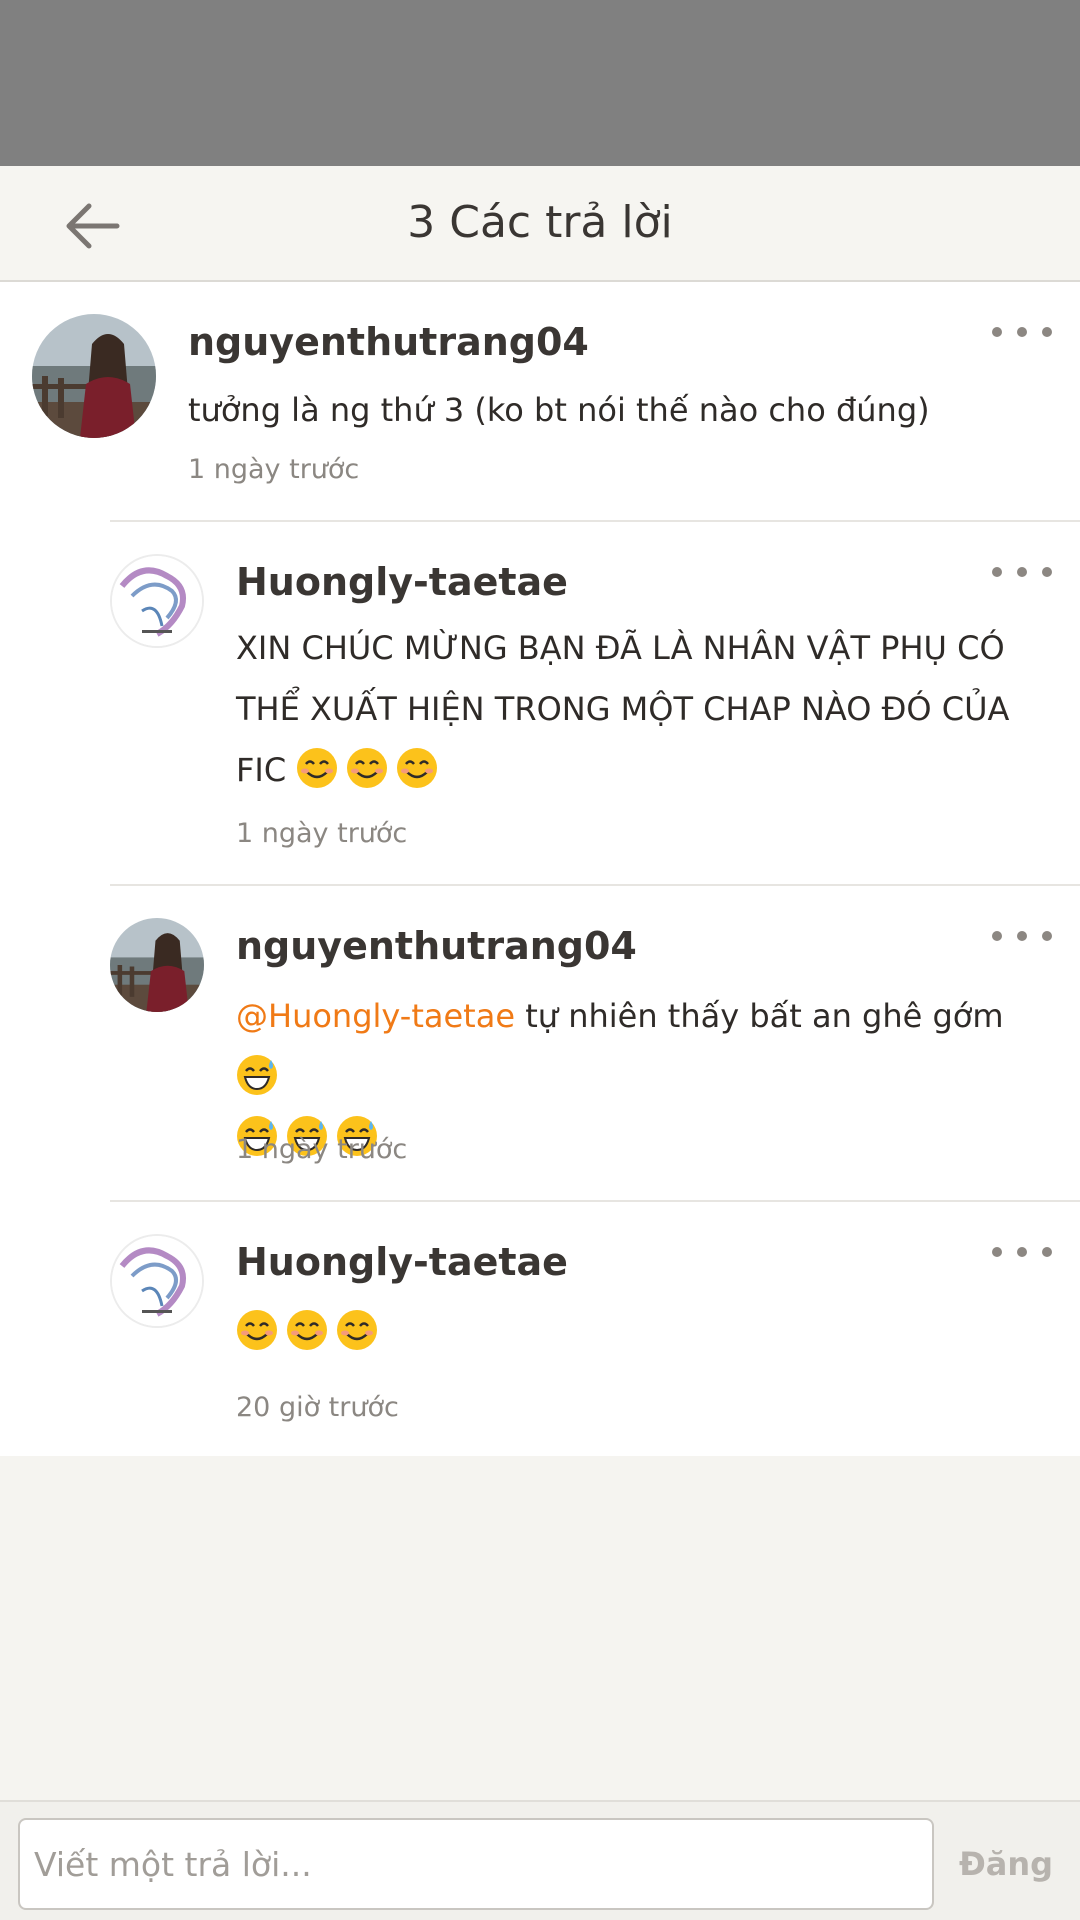  I want to click on header-bar: 3 Các trả lời, so click(540, 224).